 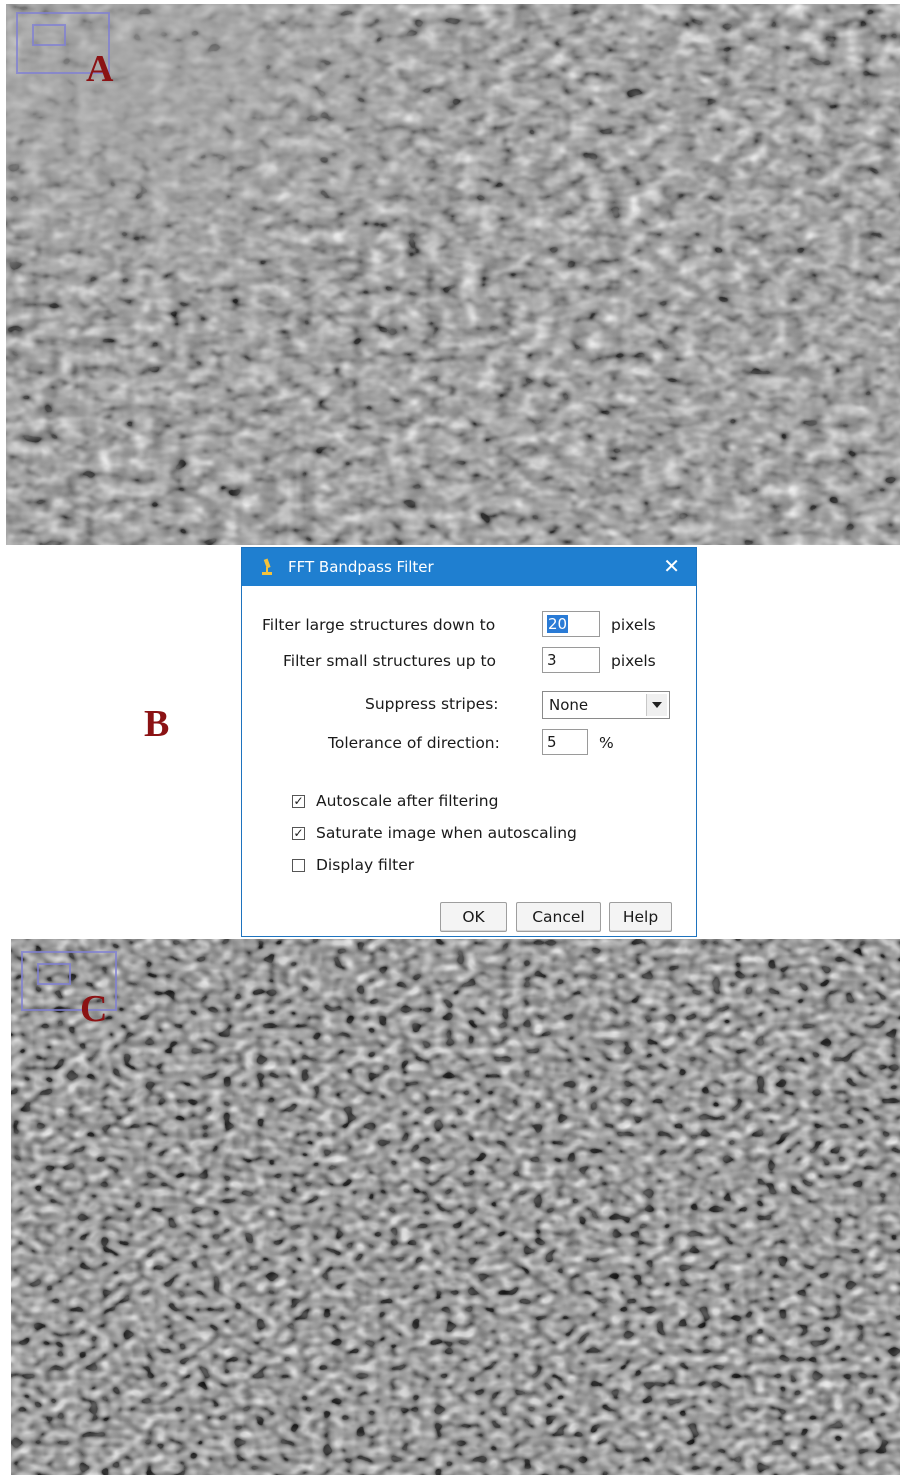 I want to click on tolerance-label: Tolerance of direction:, so click(x=414, y=743).